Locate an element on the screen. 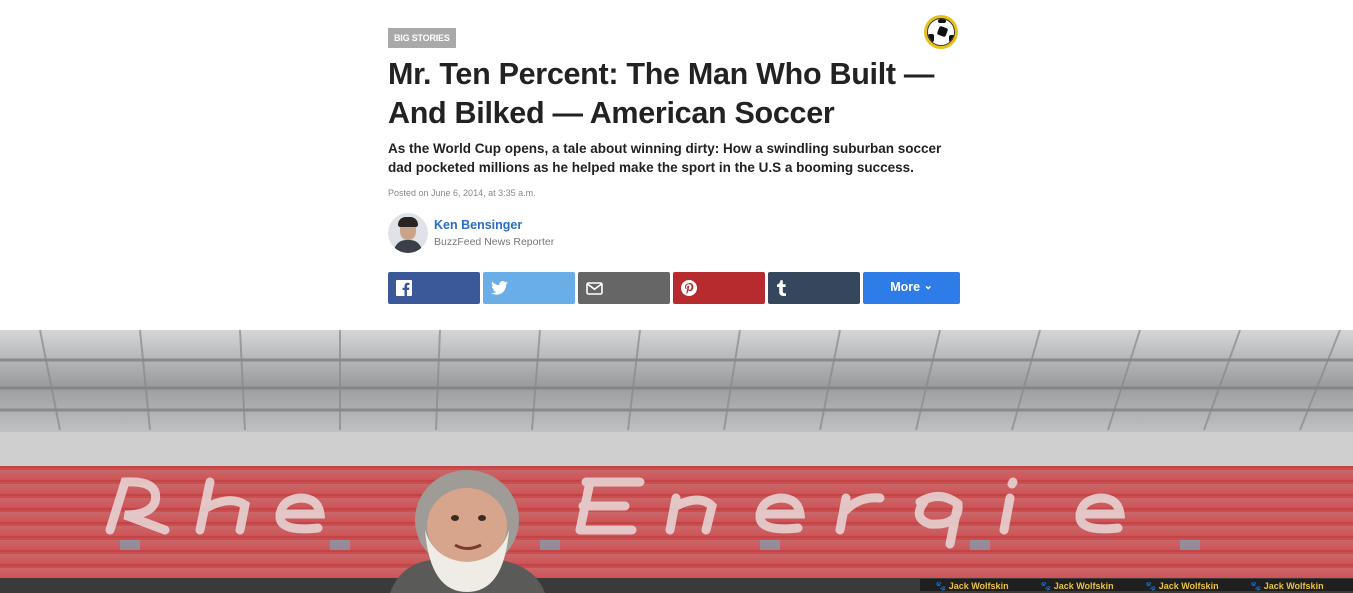  author-role: BuzzFeed News Reporter is located at coordinates (494, 242).